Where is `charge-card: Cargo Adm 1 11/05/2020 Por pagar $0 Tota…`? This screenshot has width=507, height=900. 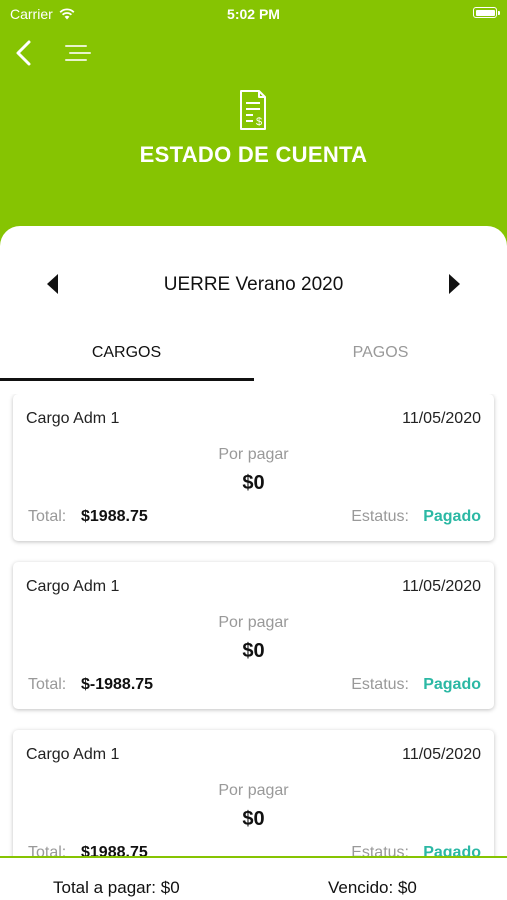 charge-card: Cargo Adm 1 11/05/2020 Por pagar $0 Tota… is located at coordinates (253, 793).